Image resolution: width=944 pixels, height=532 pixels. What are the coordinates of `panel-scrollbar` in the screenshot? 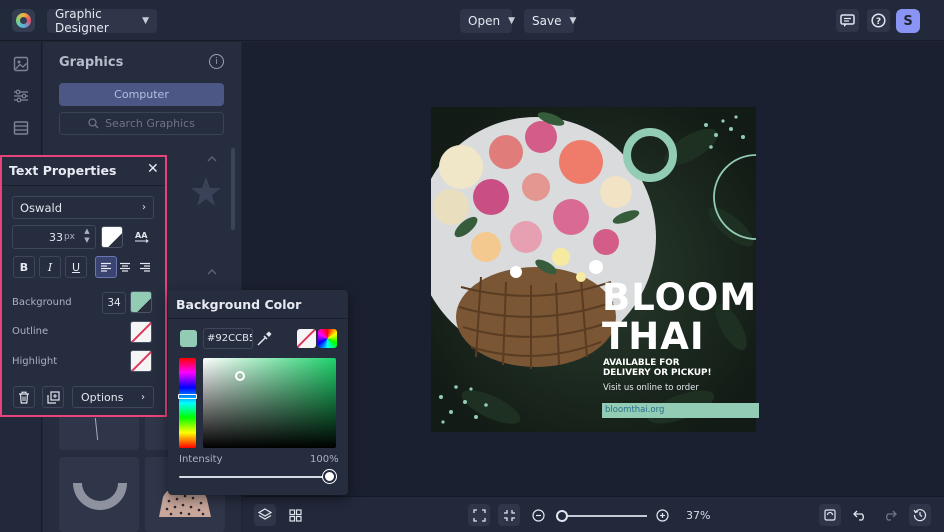 It's located at (233, 189).